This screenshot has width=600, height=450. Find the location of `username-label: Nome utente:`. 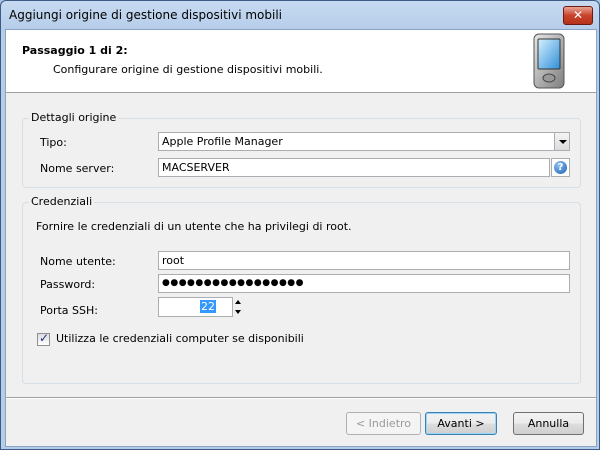

username-label: Nome utente: is located at coordinates (78, 261).